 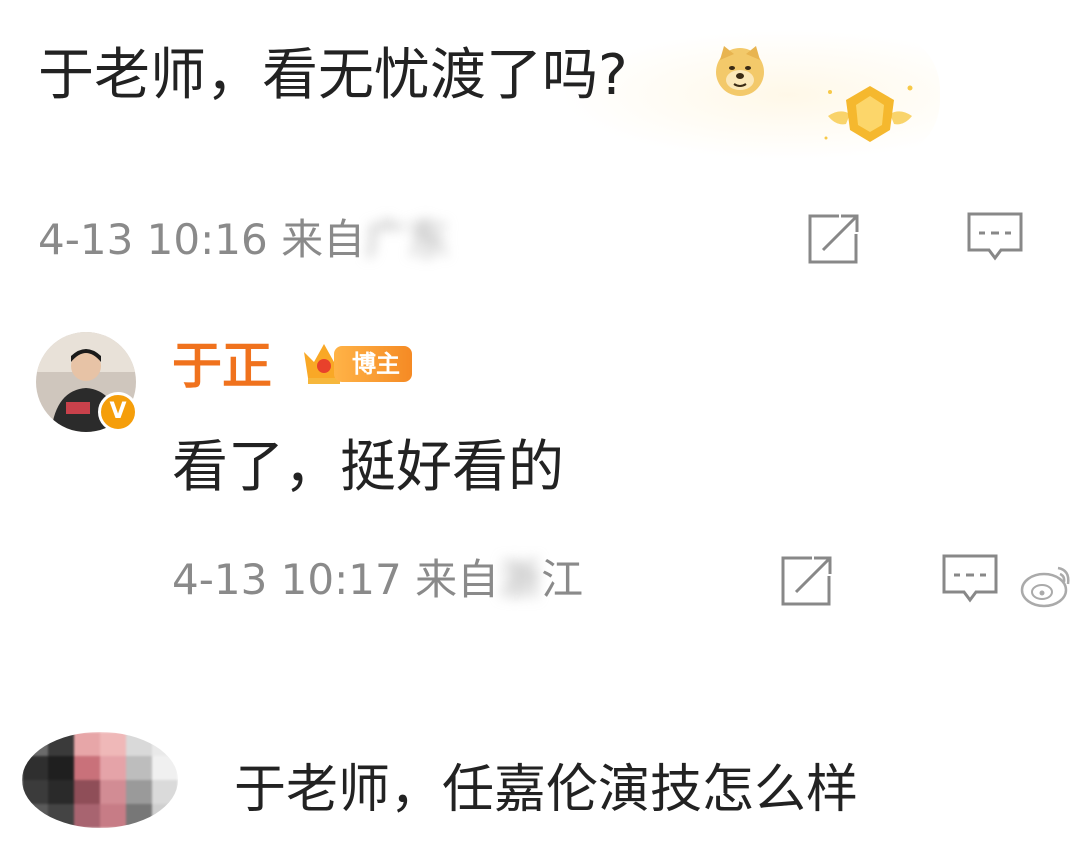 What do you see at coordinates (428, 239) in the screenshot?
I see `comment-location-blurred: 东` at bounding box center [428, 239].